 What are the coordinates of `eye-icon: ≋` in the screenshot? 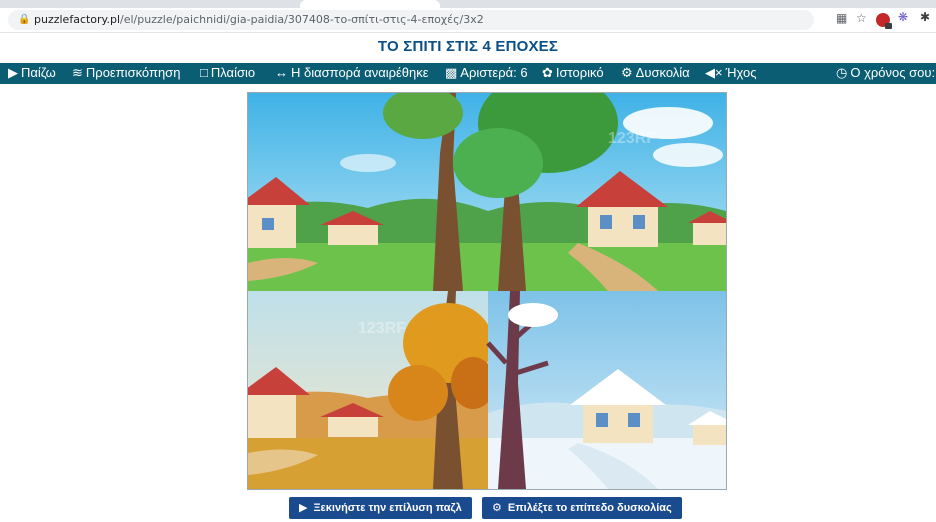 It's located at (77, 72).